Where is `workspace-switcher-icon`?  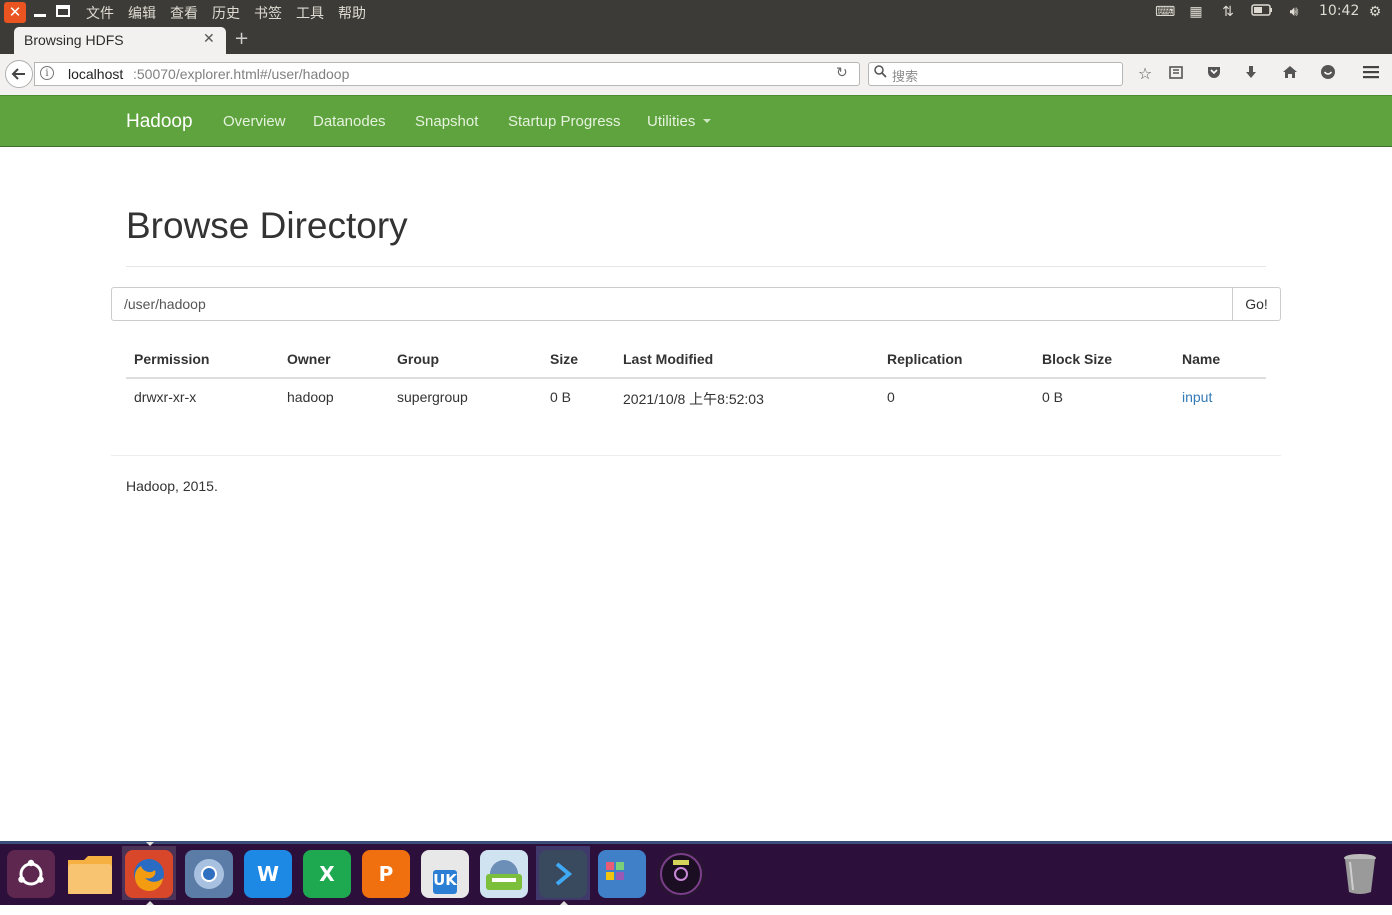
workspace-switcher-icon is located at coordinates (622, 874).